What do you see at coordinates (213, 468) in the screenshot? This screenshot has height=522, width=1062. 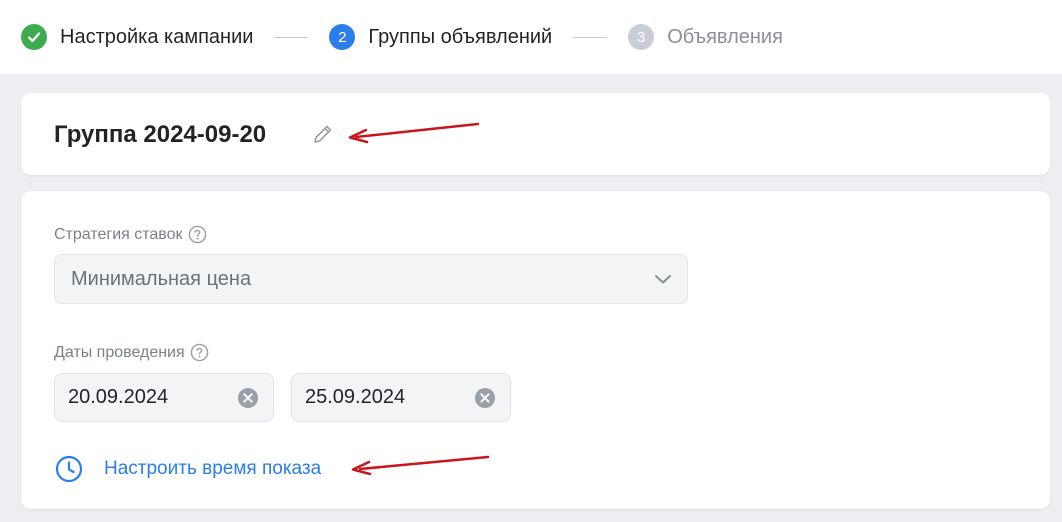 I see `configure-schedule-label: Настроить время показа` at bounding box center [213, 468].